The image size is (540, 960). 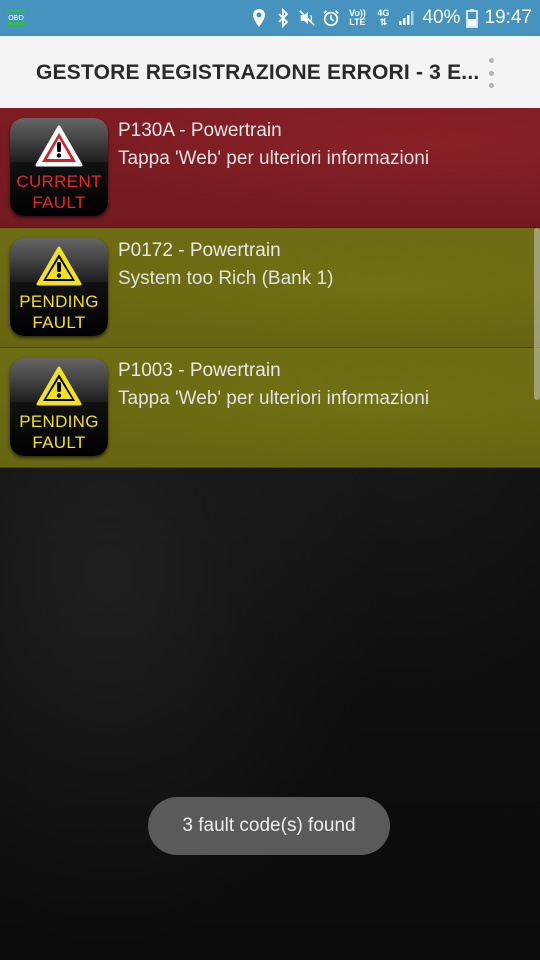 What do you see at coordinates (259, 18) in the screenshot?
I see `location-icon` at bounding box center [259, 18].